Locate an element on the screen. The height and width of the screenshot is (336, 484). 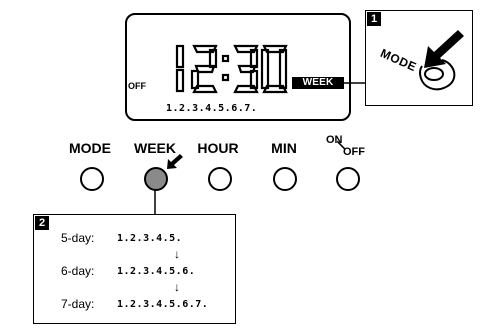
min-button is located at coordinates (285, 179).